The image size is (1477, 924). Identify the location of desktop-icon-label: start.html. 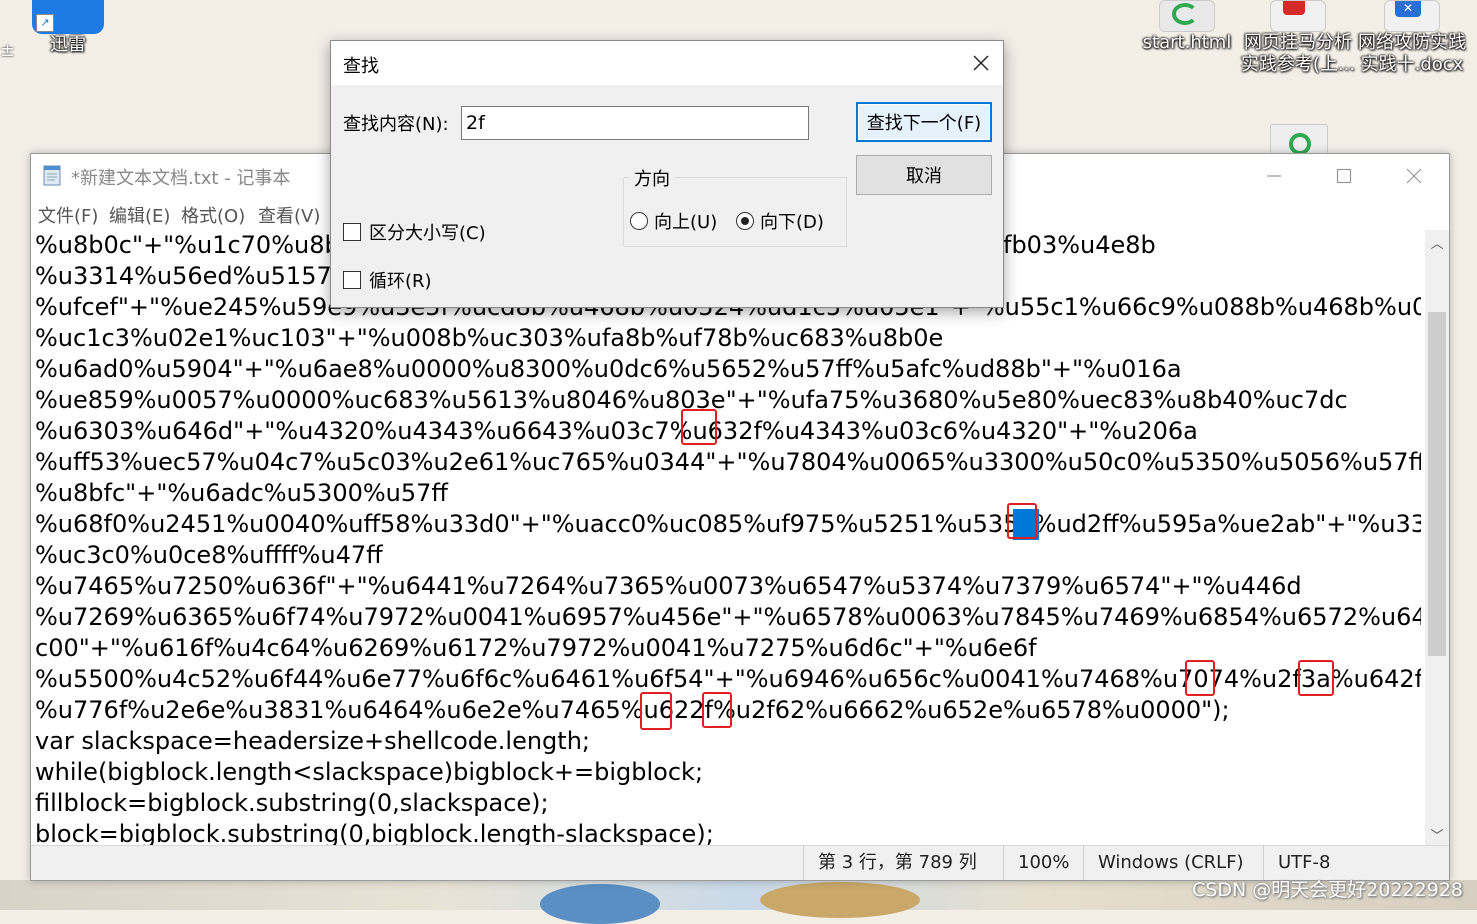
(1187, 42).